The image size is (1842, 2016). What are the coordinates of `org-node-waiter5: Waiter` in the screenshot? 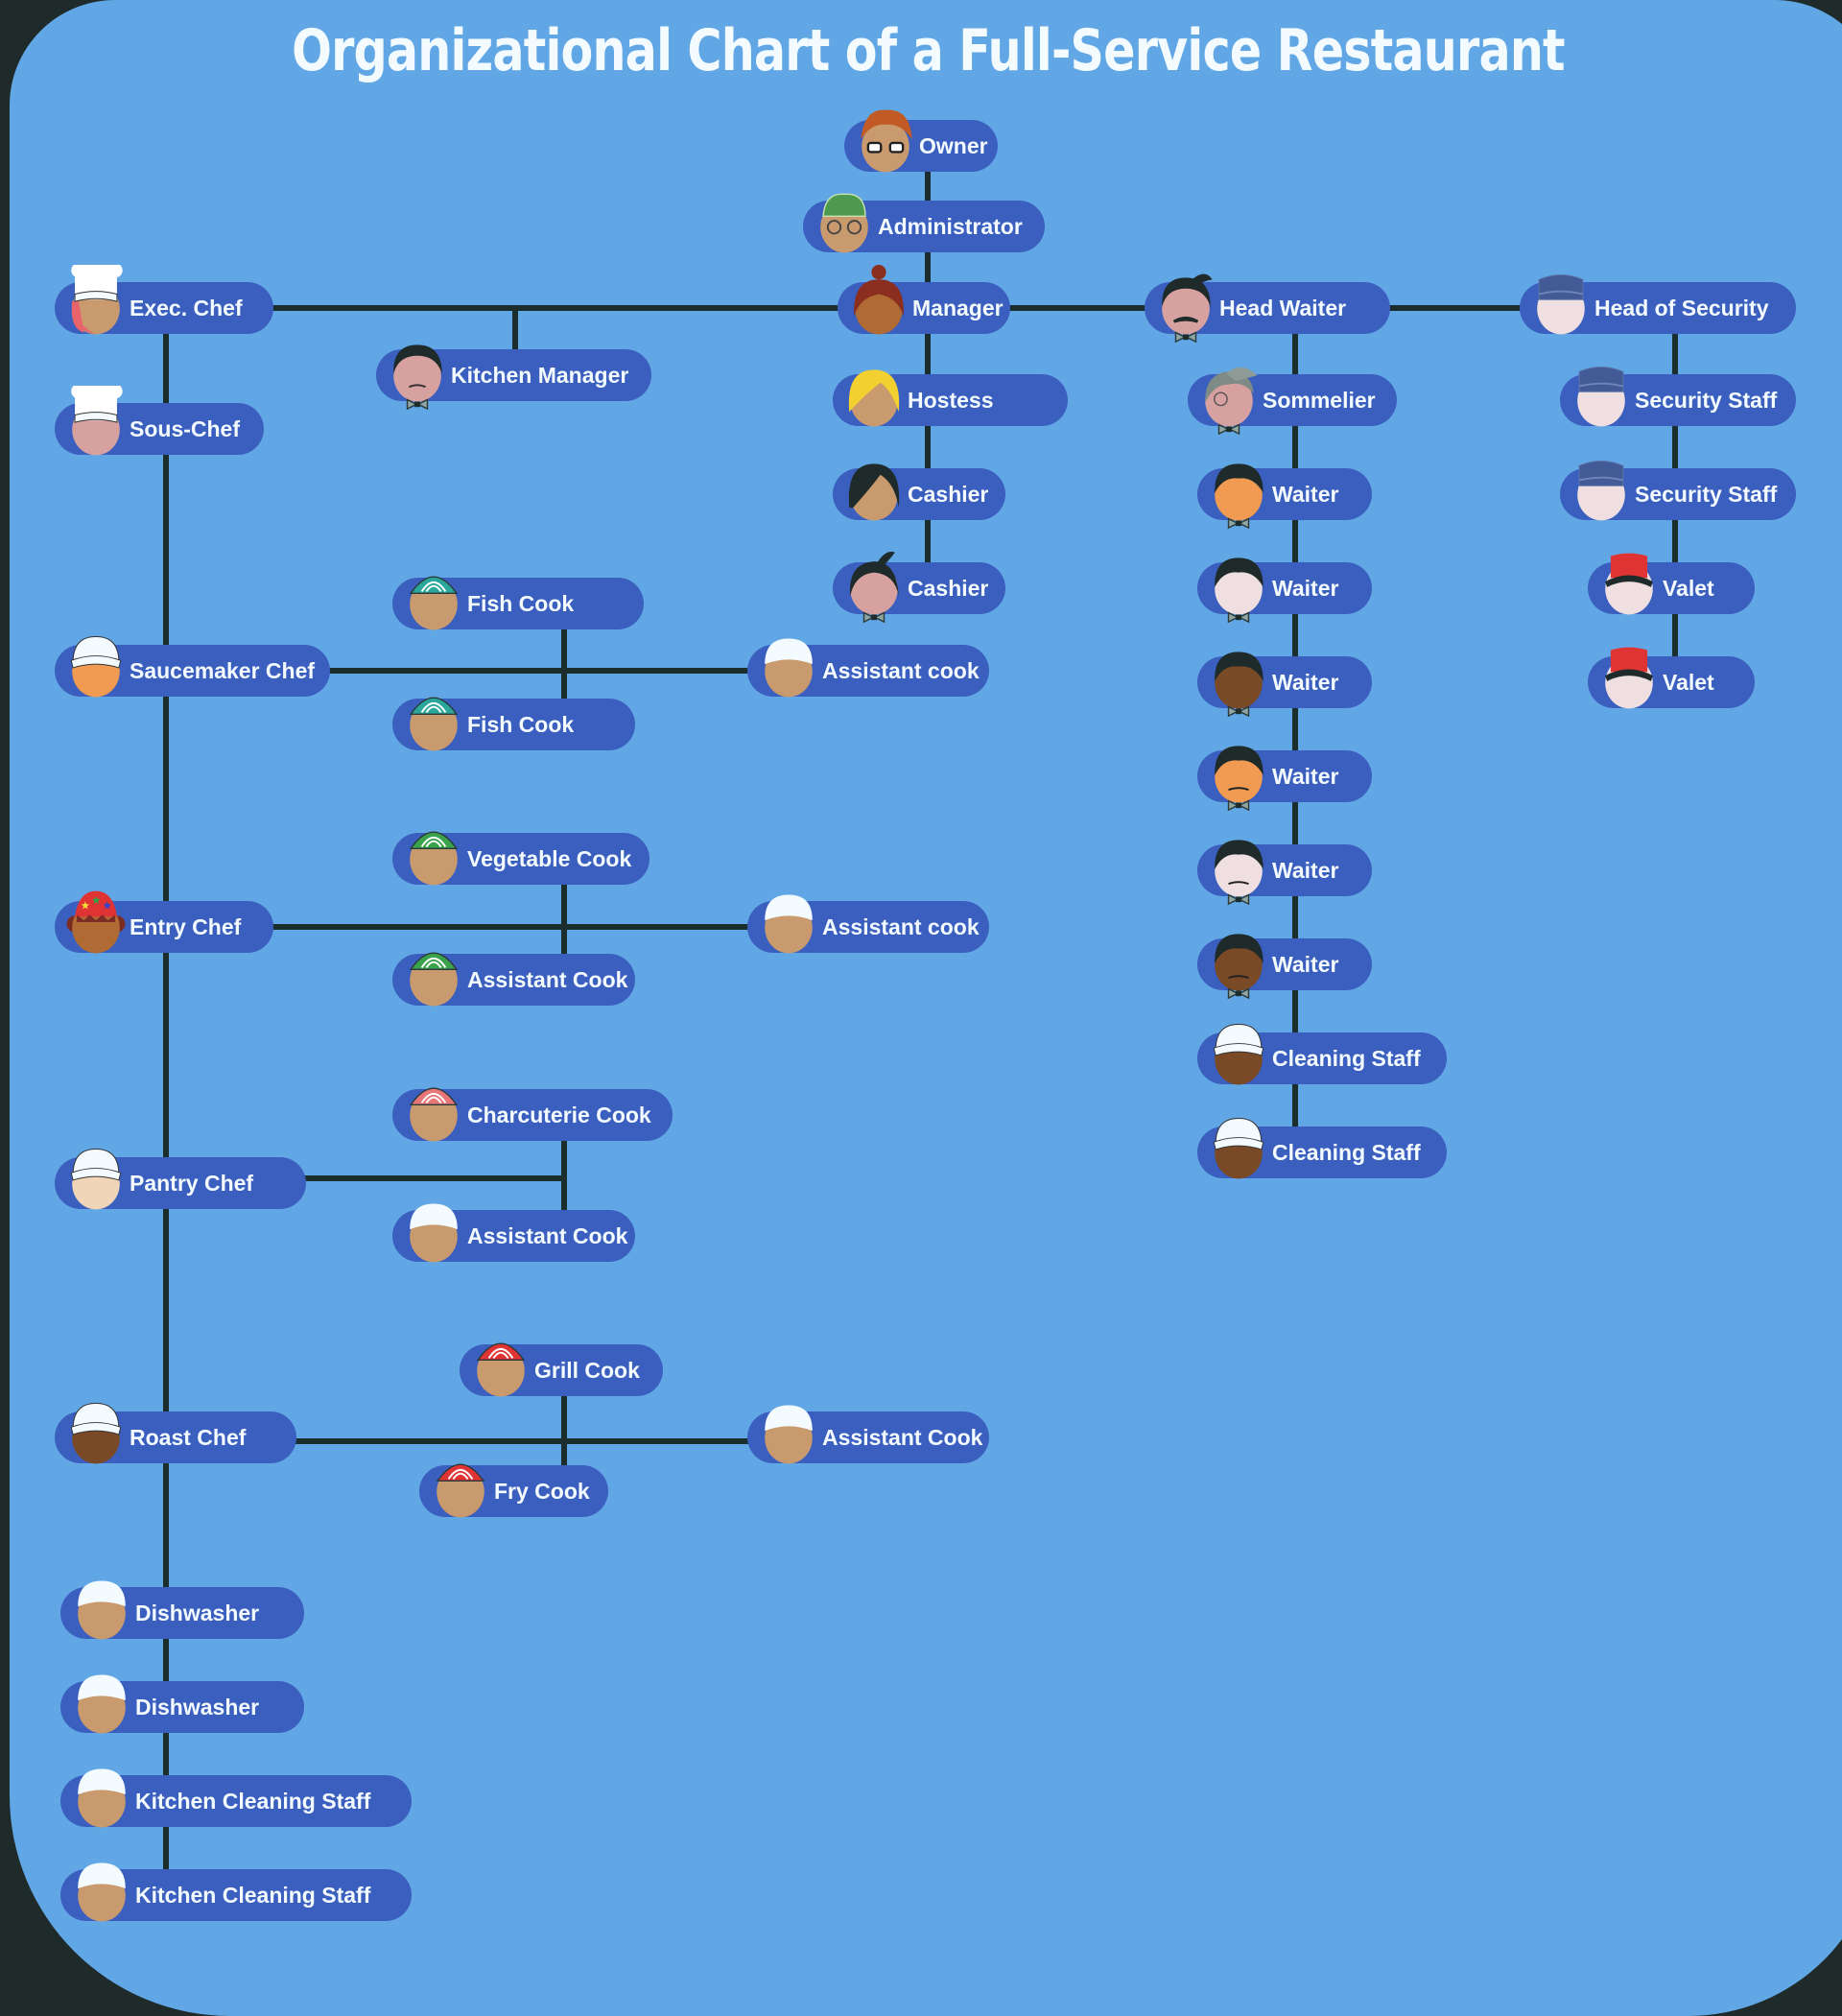 It's located at (1284, 873).